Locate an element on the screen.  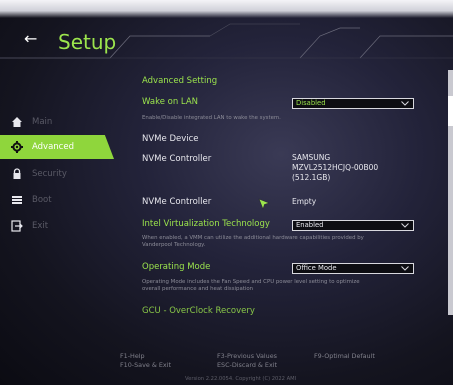
nvme-controller-2-label: NVMe Controller is located at coordinates (177, 202).